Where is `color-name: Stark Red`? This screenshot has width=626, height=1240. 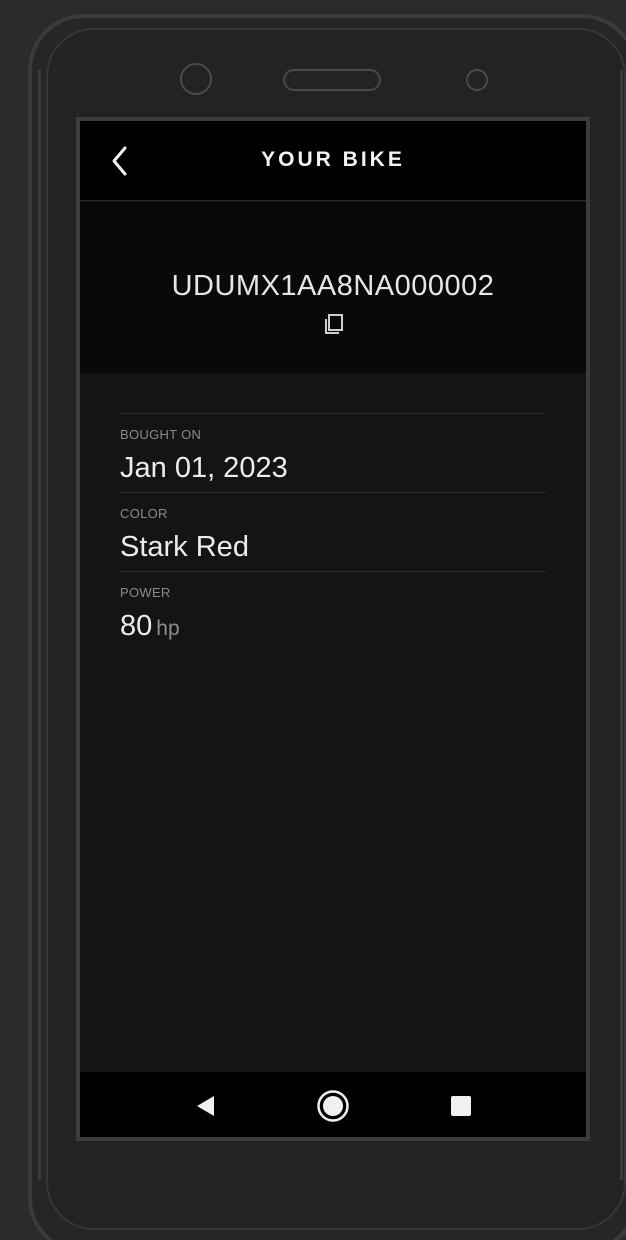
color-name: Stark Red is located at coordinates (184, 547).